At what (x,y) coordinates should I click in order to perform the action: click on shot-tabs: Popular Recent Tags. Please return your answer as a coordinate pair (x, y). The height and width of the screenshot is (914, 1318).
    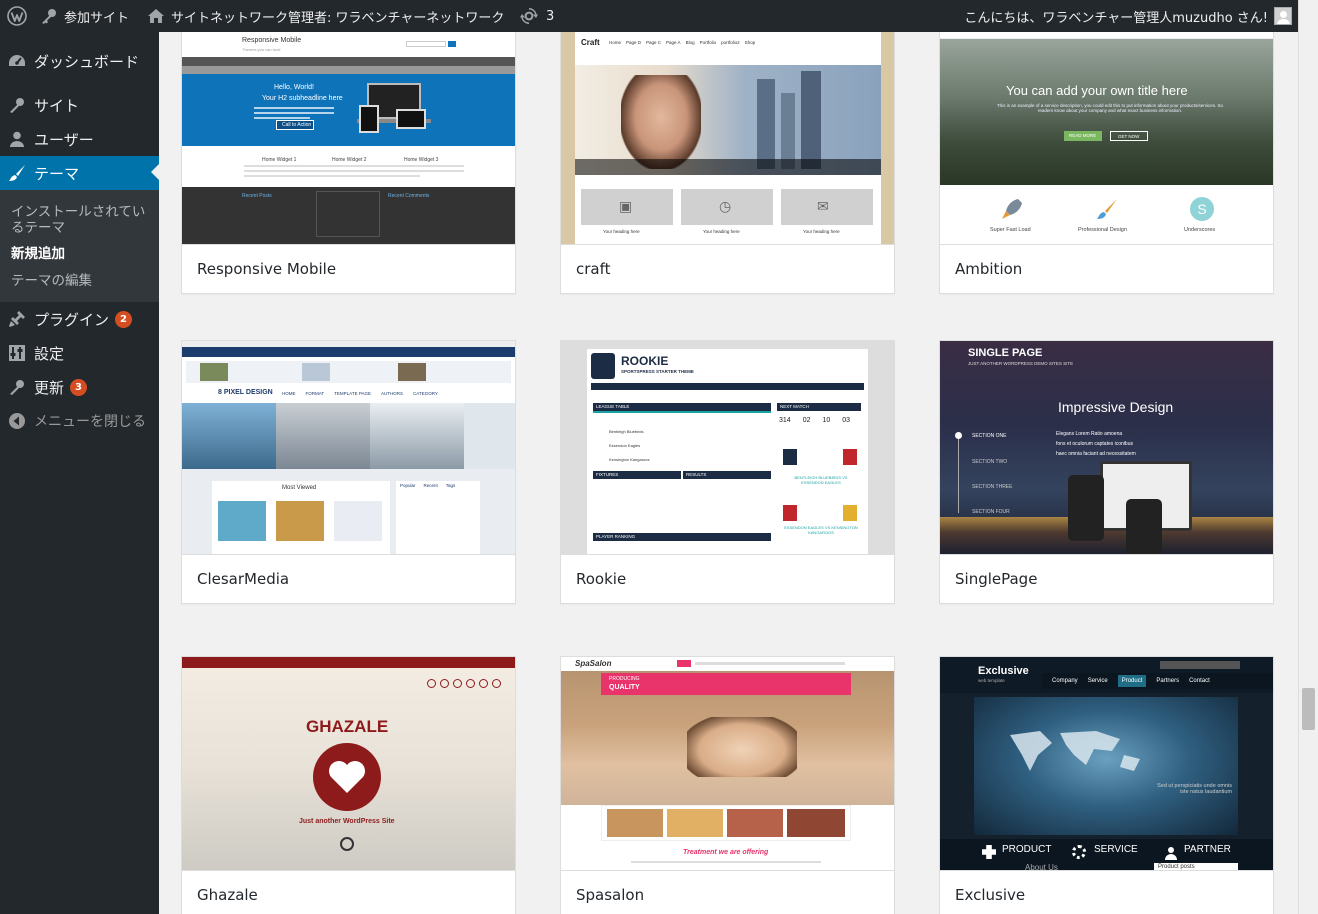
    Looking at the image, I should click on (427, 485).